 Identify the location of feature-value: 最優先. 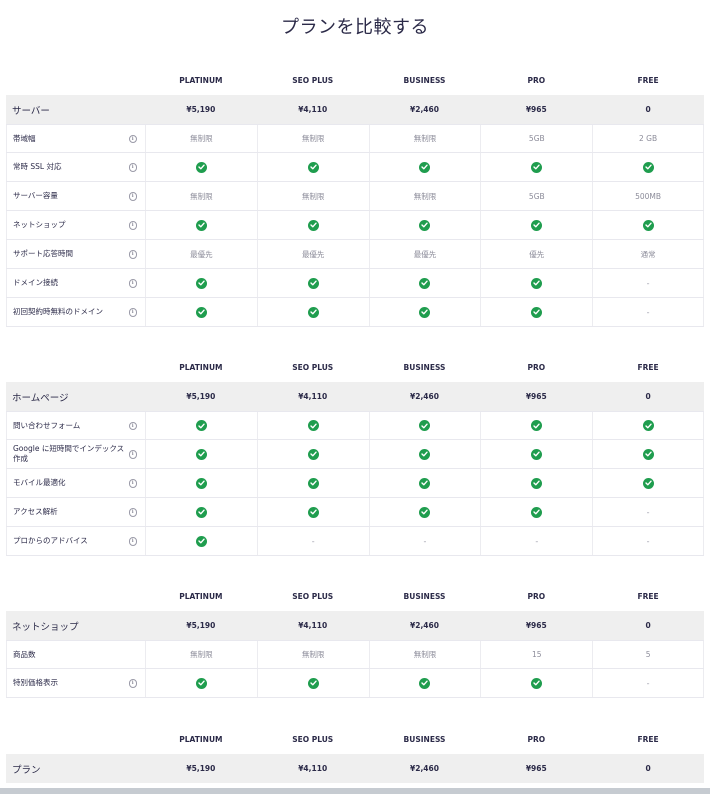
(425, 254).